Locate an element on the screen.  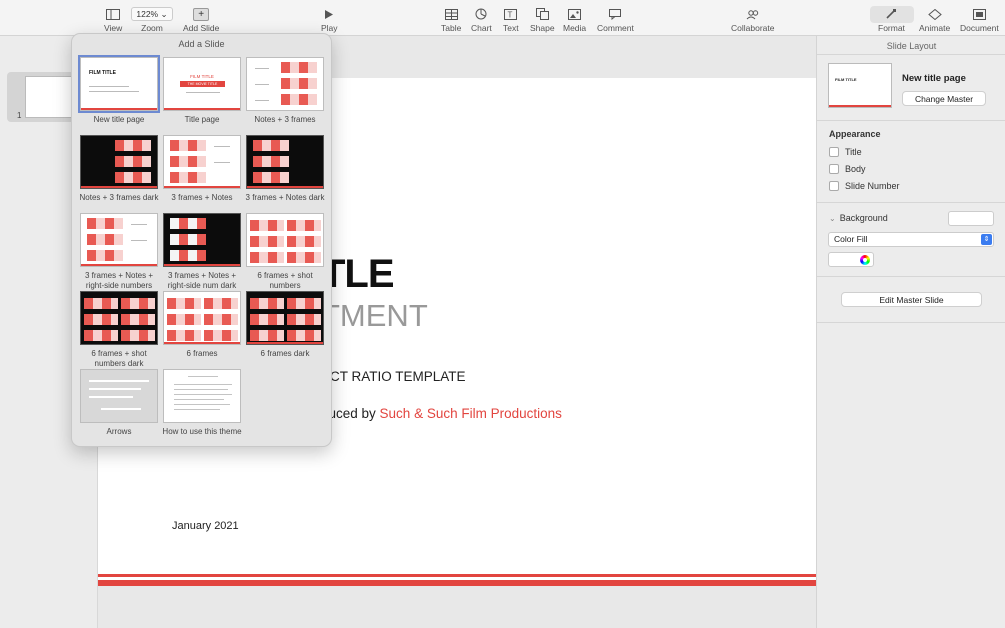
produced-by-text: duced by Such & Such Film Productions is located at coordinates (441, 413).